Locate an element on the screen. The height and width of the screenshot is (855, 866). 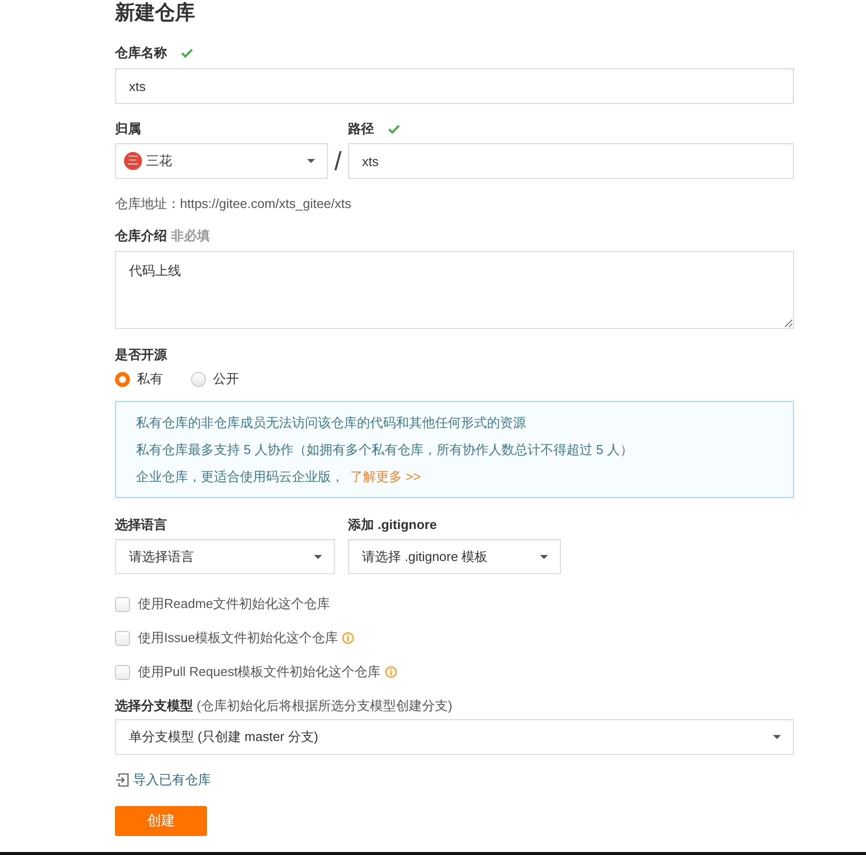
path-field: xts is located at coordinates (571, 161).